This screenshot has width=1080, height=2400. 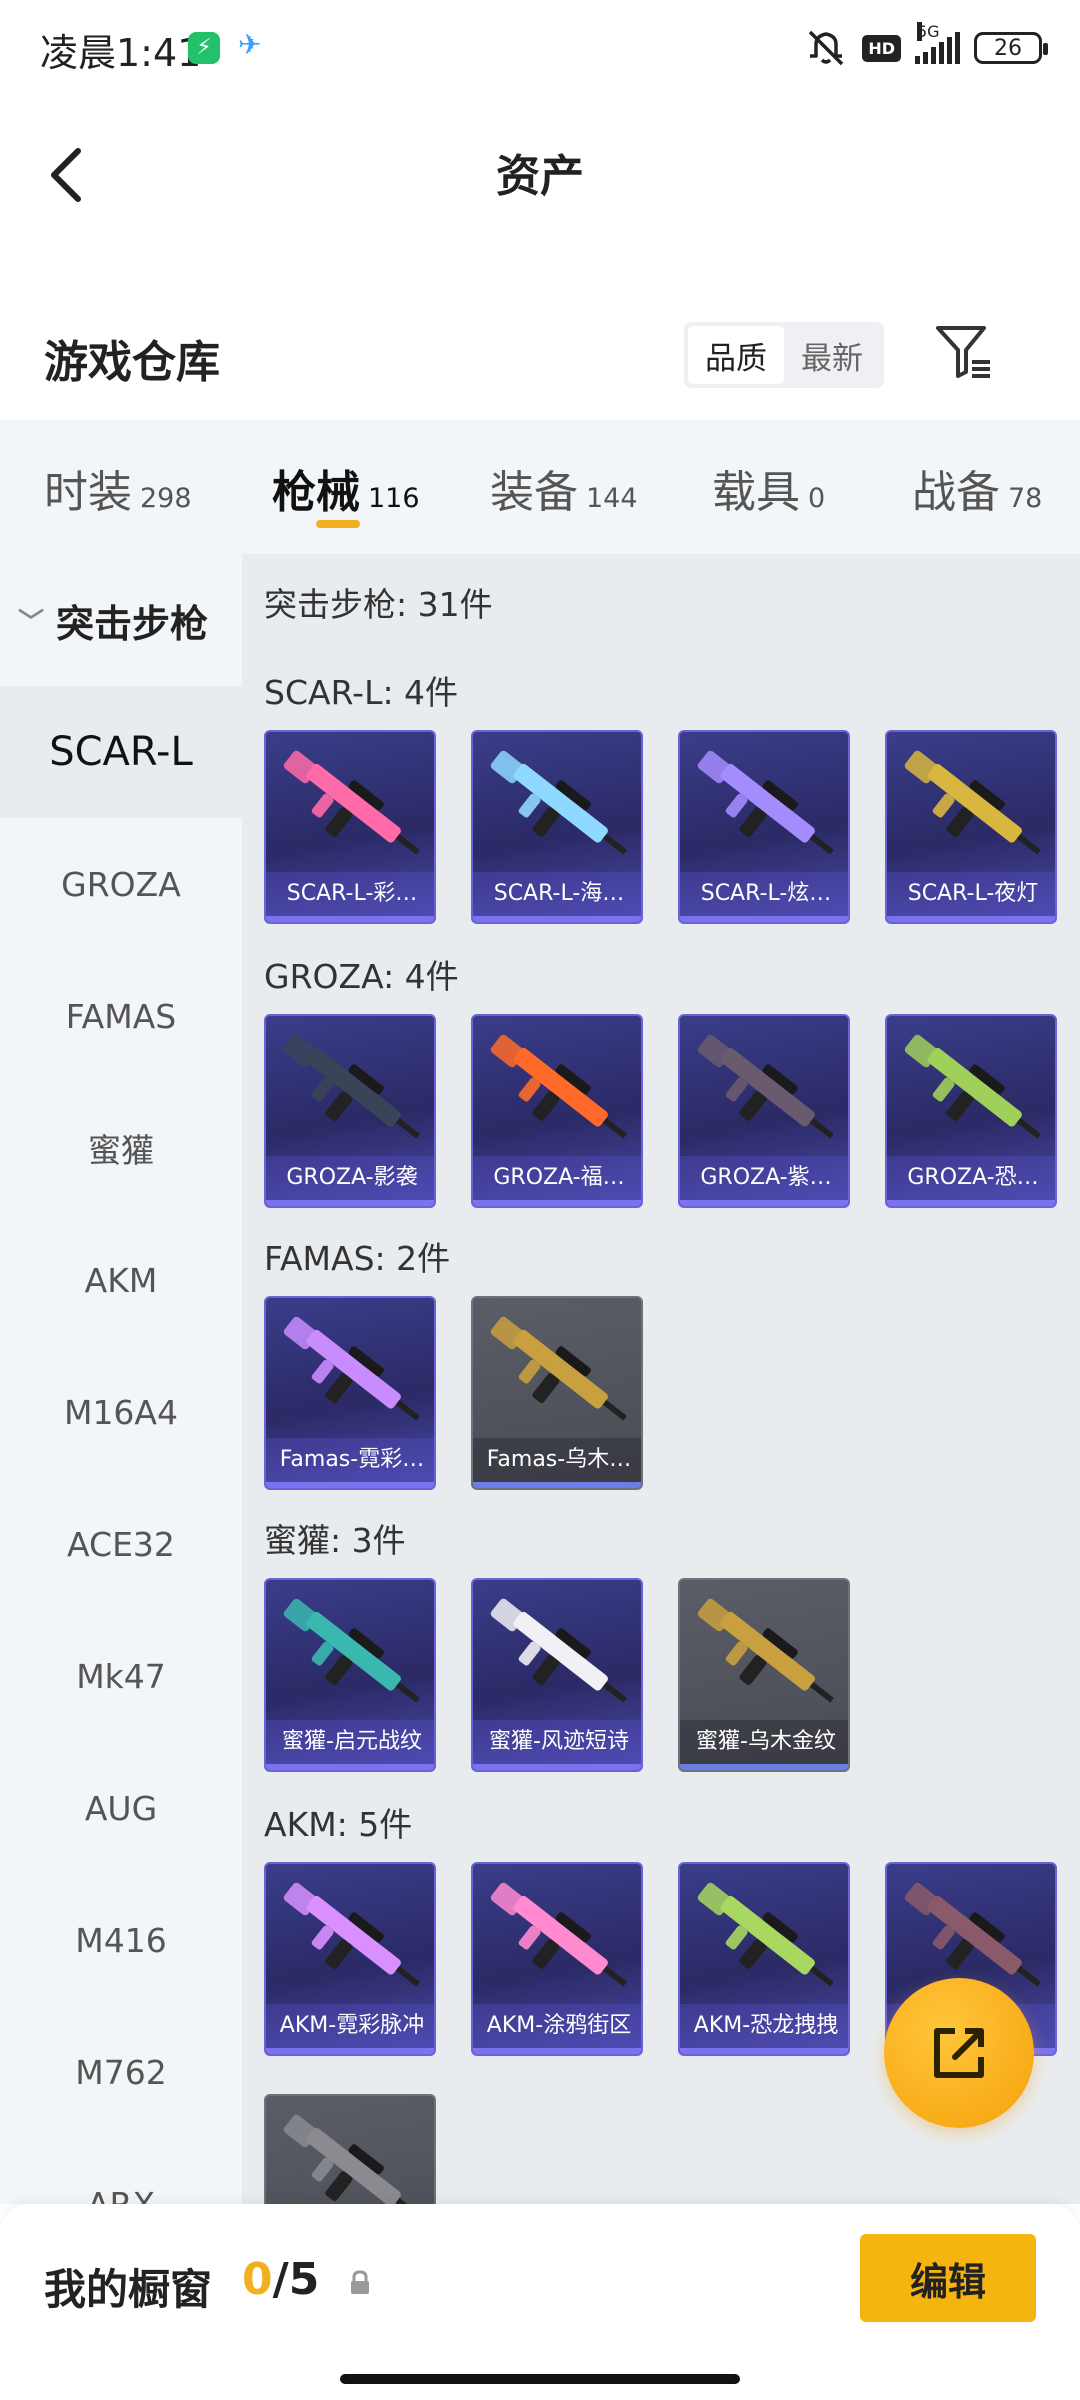 I want to click on section-title: AKM: 5件, so click(x=338, y=1824).